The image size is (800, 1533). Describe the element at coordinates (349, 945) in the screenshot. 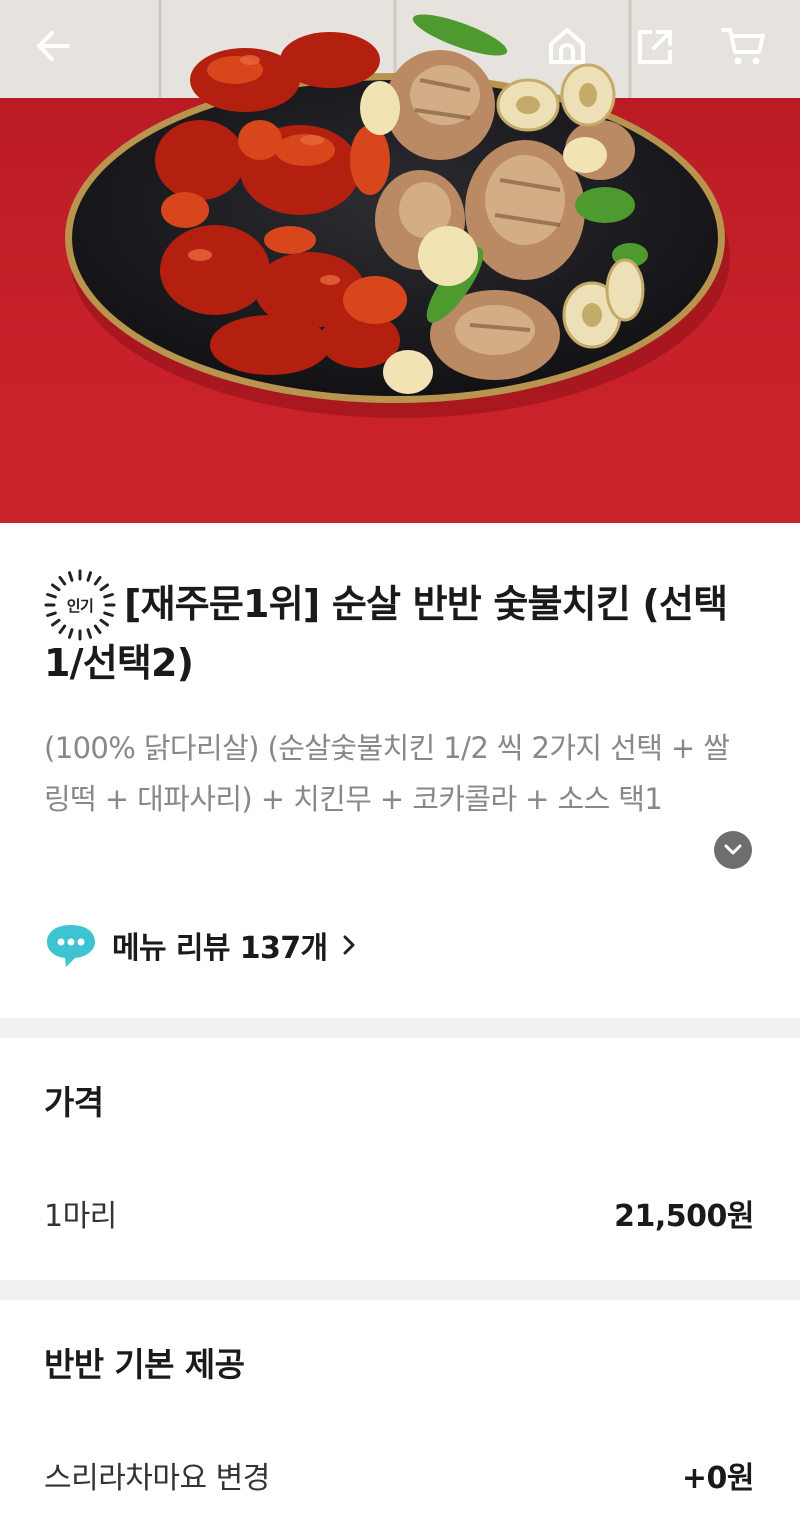

I see `chevron-right-icon` at that location.